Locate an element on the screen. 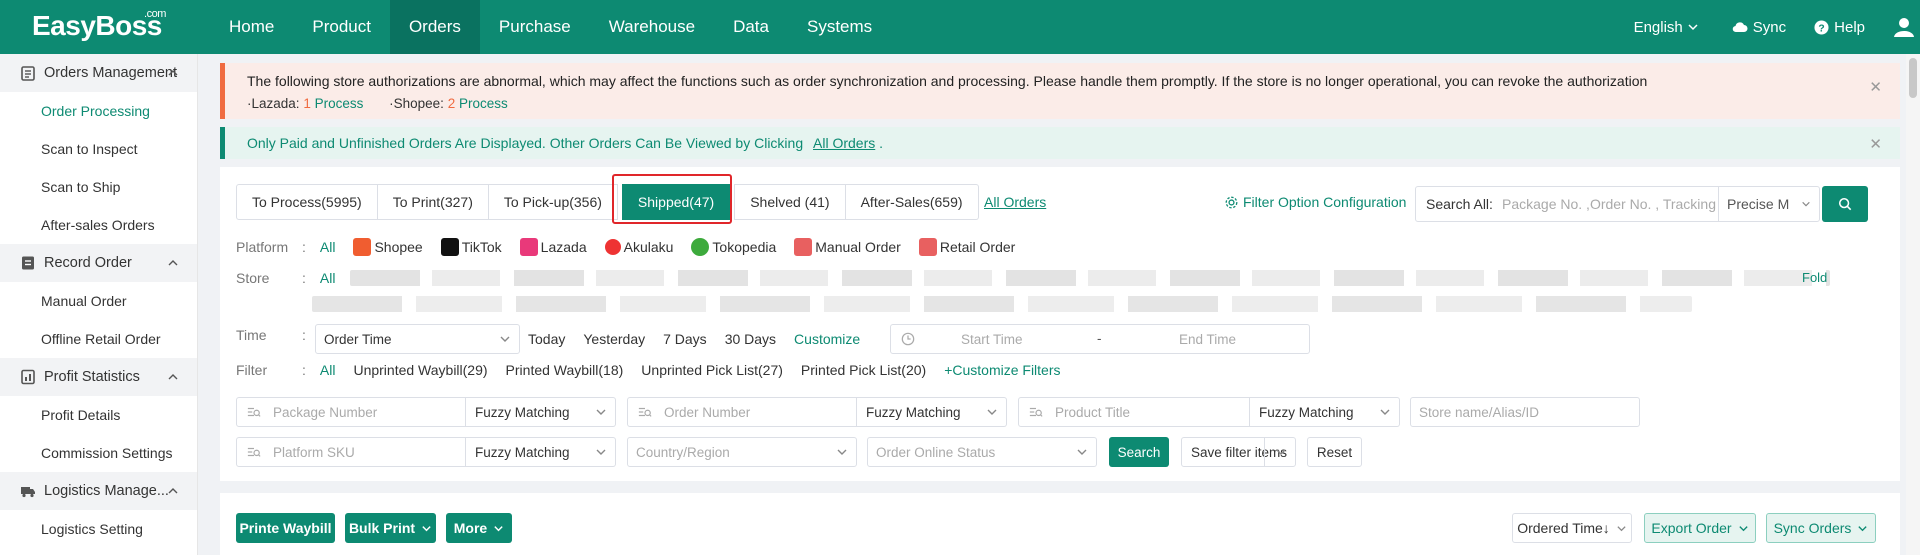 The height and width of the screenshot is (555, 1920). platform-sku-input: Platform SKU is located at coordinates (351, 452).